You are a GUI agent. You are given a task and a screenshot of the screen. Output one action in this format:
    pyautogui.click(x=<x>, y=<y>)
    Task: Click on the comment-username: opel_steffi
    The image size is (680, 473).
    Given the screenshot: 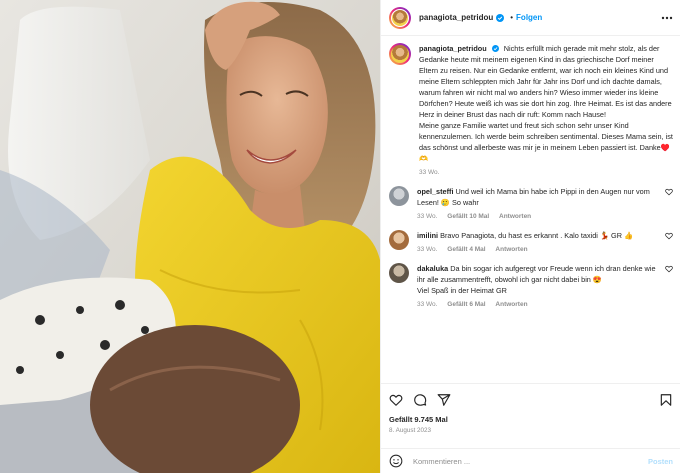 What is the action you would take?
    pyautogui.click(x=435, y=191)
    